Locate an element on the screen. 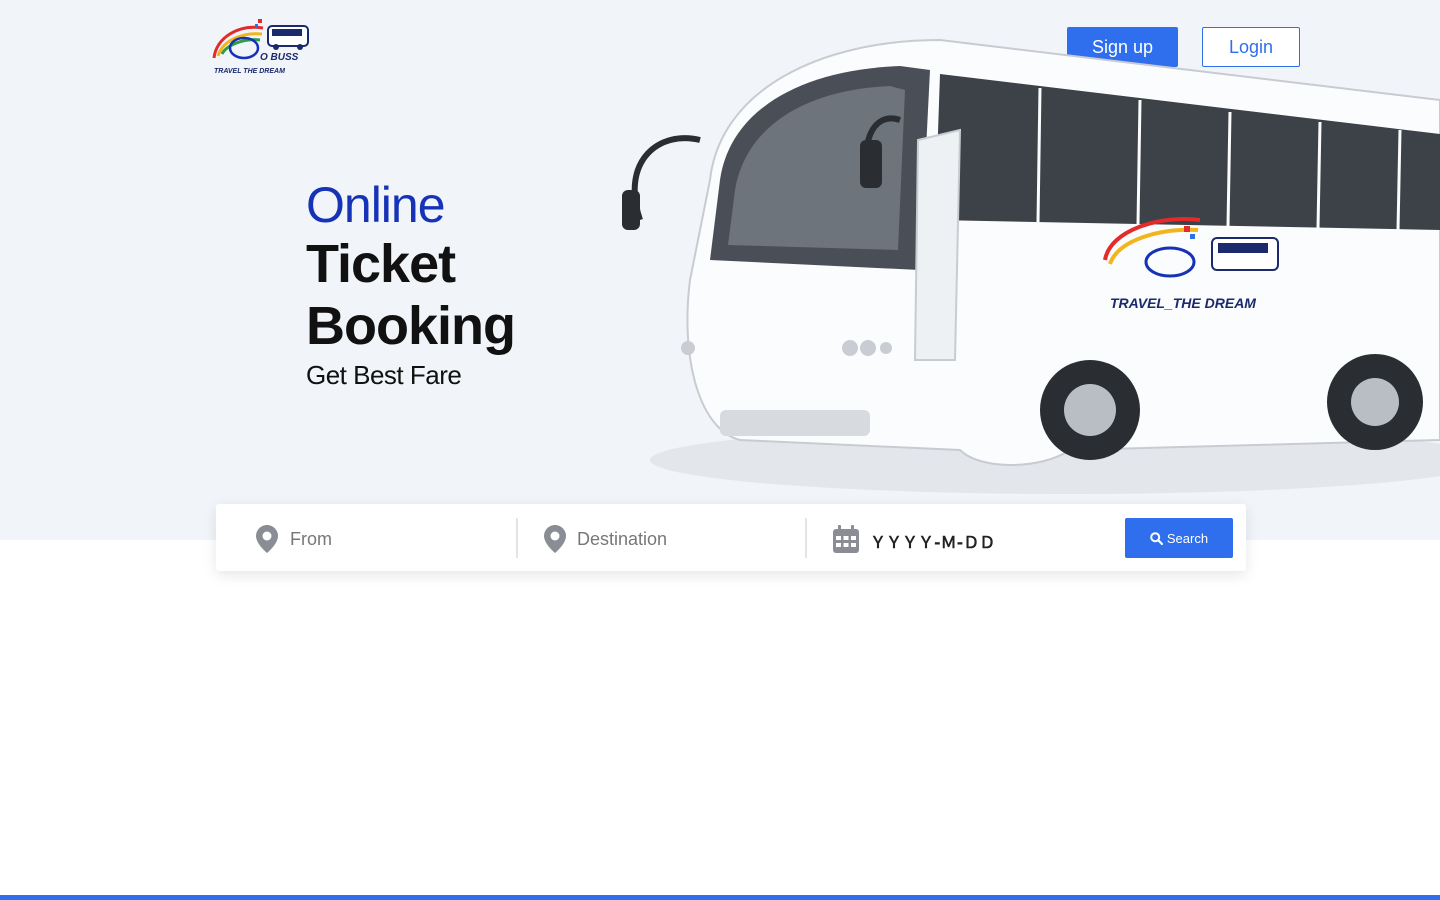 Image resolution: width=1440 pixels, height=900 pixels. date-input: ＹＹＹＹ-Ｍ-ＤＤ is located at coordinates (932, 541).